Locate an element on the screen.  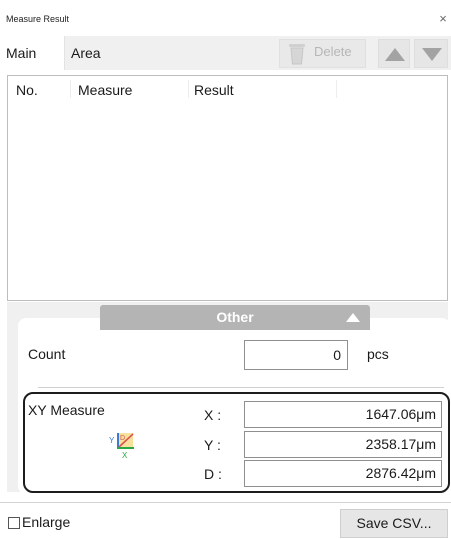
triangle-down-icon is located at coordinates (432, 54).